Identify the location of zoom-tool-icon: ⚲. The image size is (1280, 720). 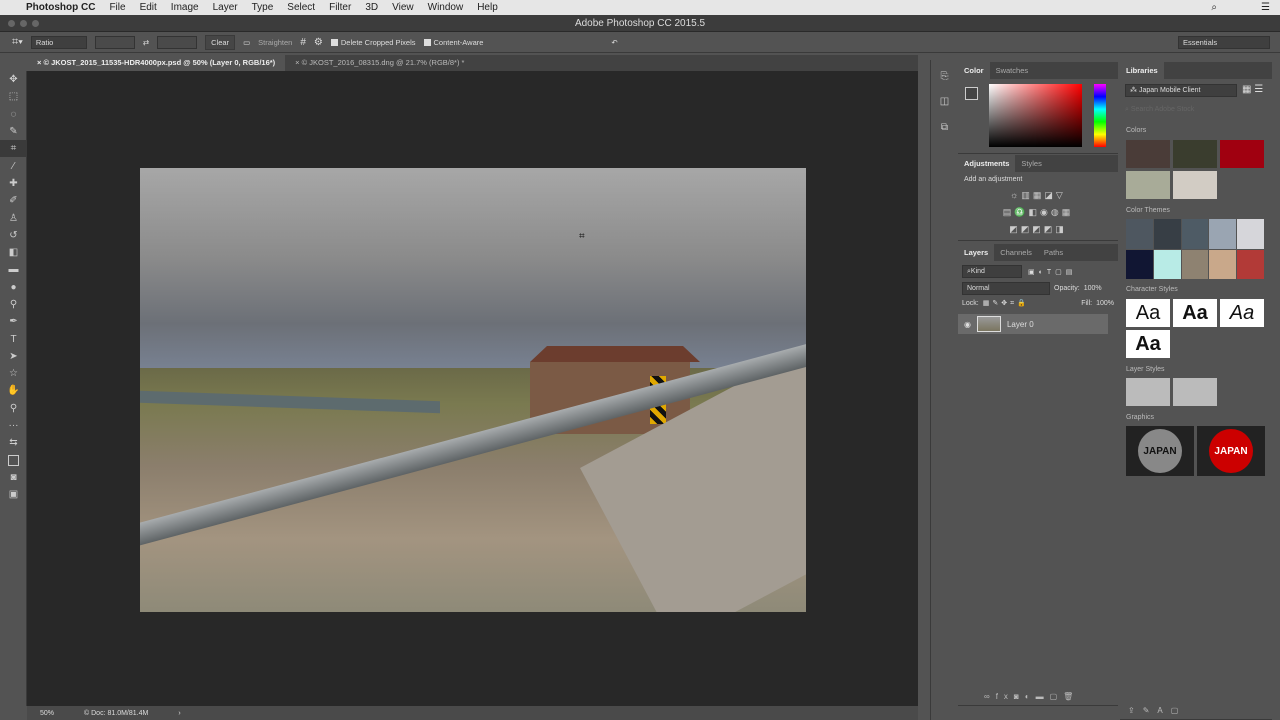
(13, 408).